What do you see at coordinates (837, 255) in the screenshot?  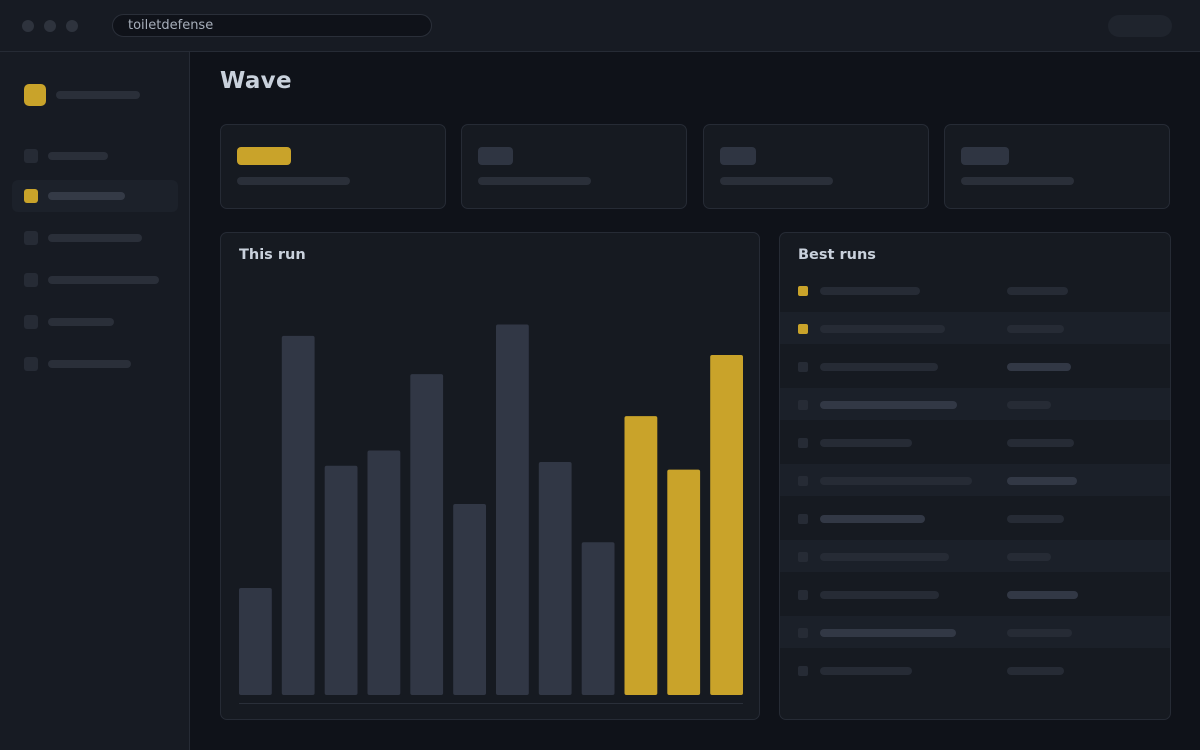 I see `best-runs-title: Best runs` at bounding box center [837, 255].